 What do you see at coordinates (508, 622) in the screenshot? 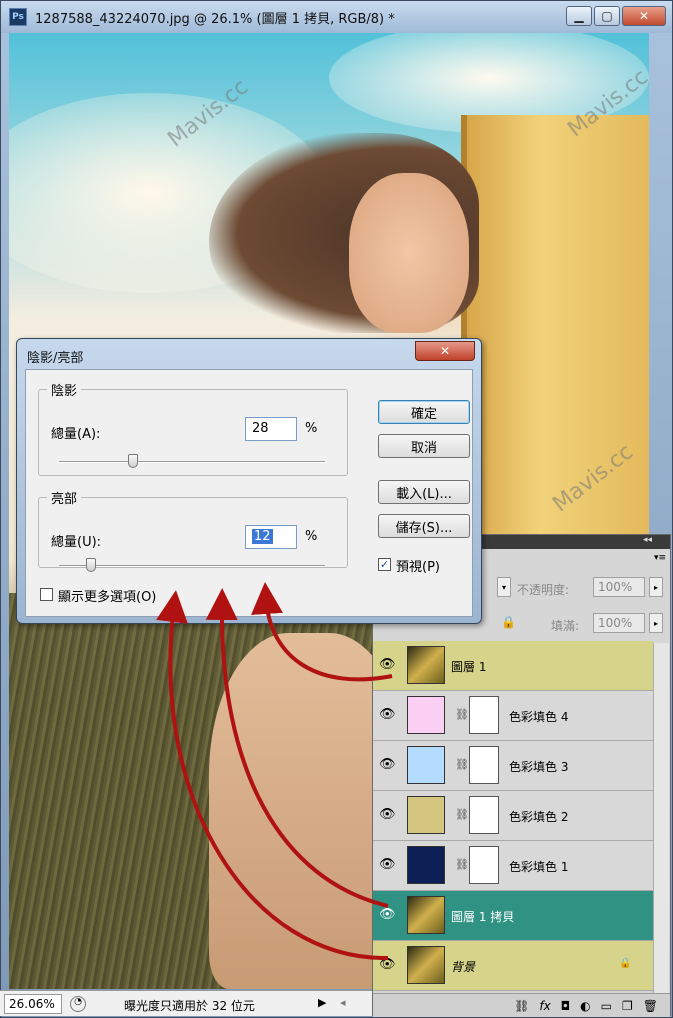
I see `lock-all-icon: 🔒` at bounding box center [508, 622].